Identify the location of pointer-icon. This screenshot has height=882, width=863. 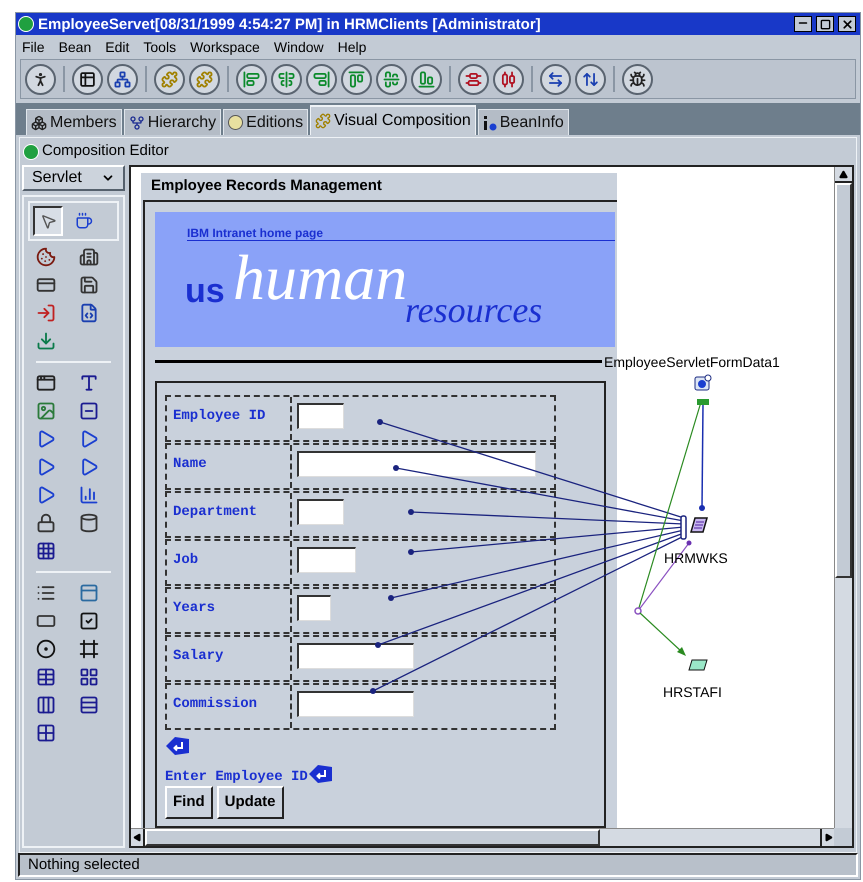
(48, 221).